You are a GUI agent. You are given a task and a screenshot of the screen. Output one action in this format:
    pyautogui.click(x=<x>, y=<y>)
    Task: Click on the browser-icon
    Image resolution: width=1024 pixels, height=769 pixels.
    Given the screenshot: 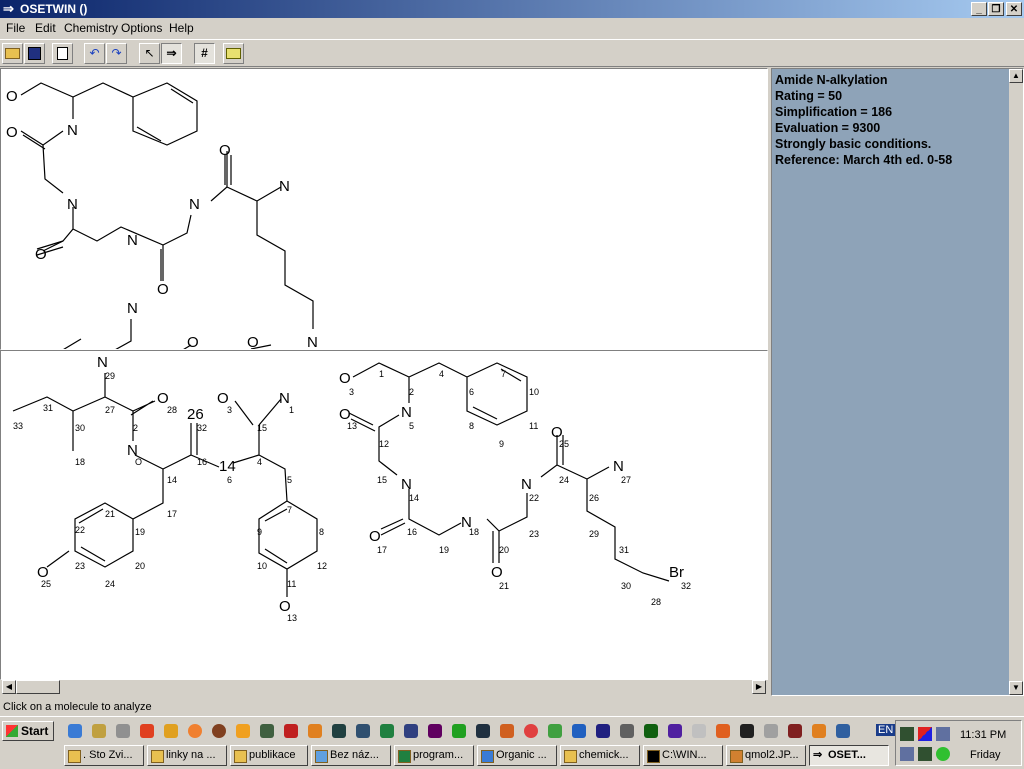 What is the action you would take?
    pyautogui.click(x=487, y=756)
    